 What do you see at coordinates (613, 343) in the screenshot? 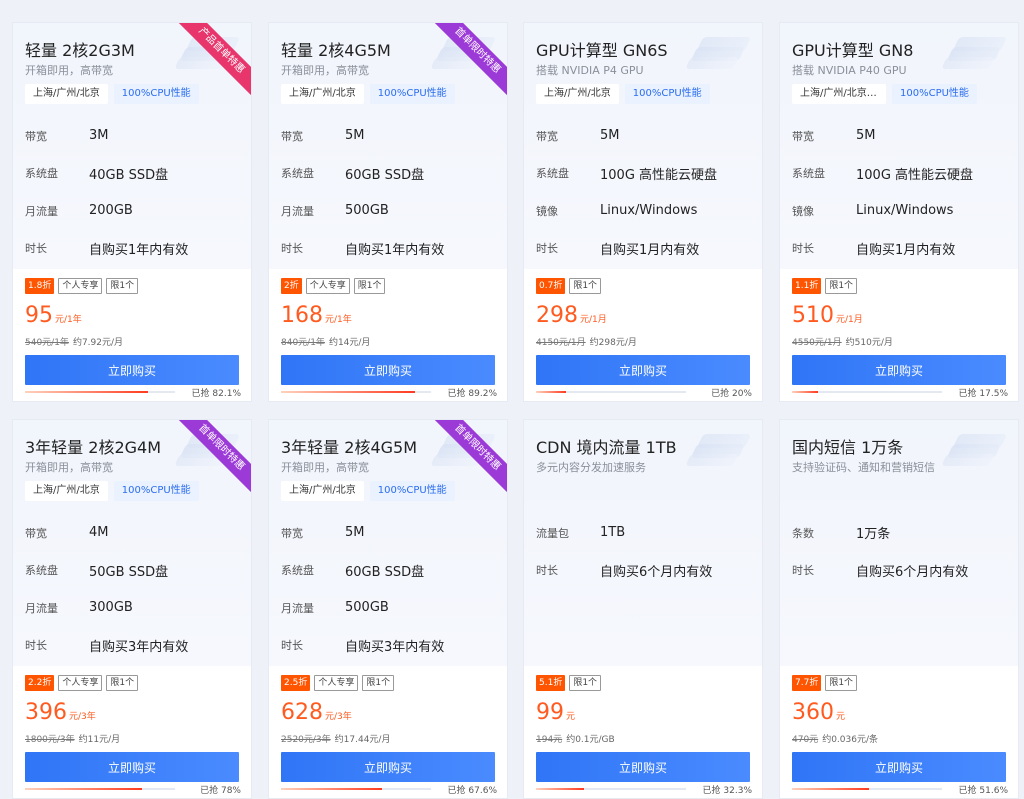
I see `monthly-approx: 约298元/月` at bounding box center [613, 343].